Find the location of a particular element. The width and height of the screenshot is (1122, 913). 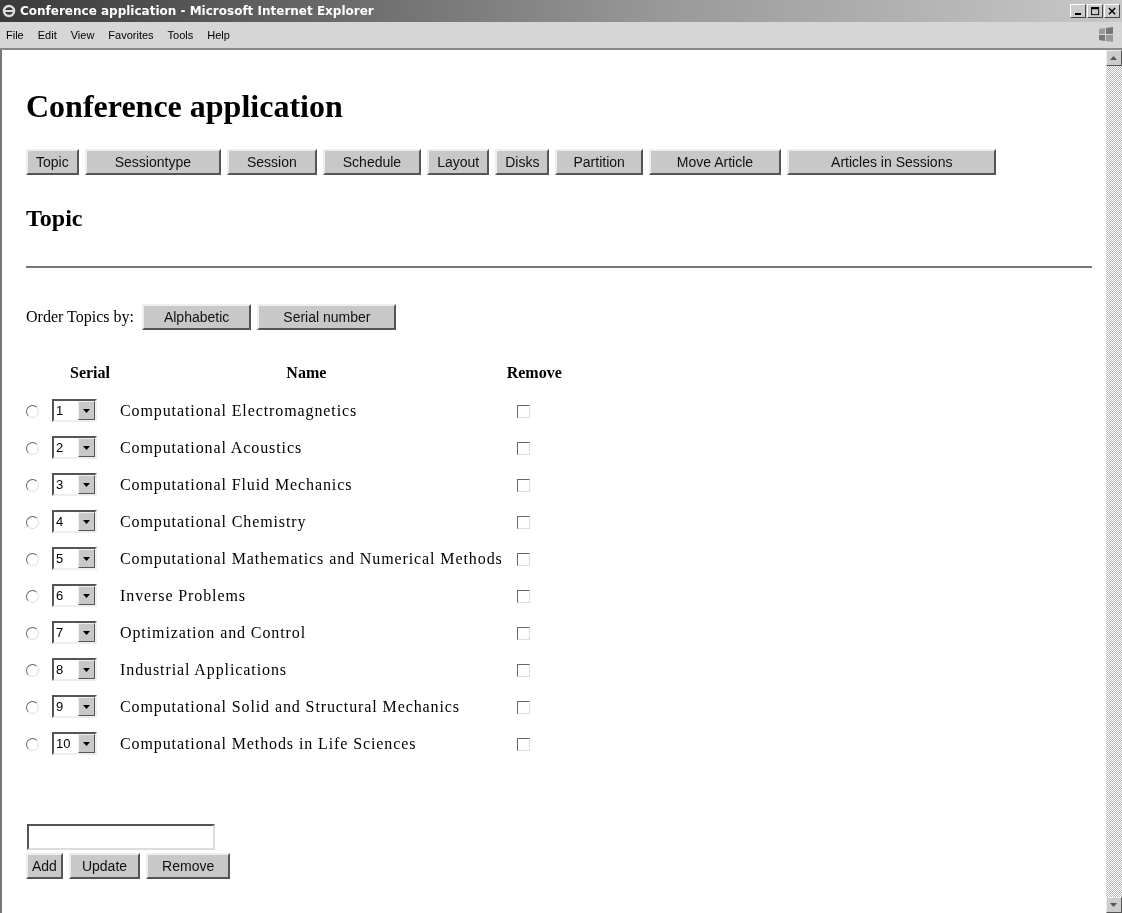

action-button: Update is located at coordinates (104, 866).